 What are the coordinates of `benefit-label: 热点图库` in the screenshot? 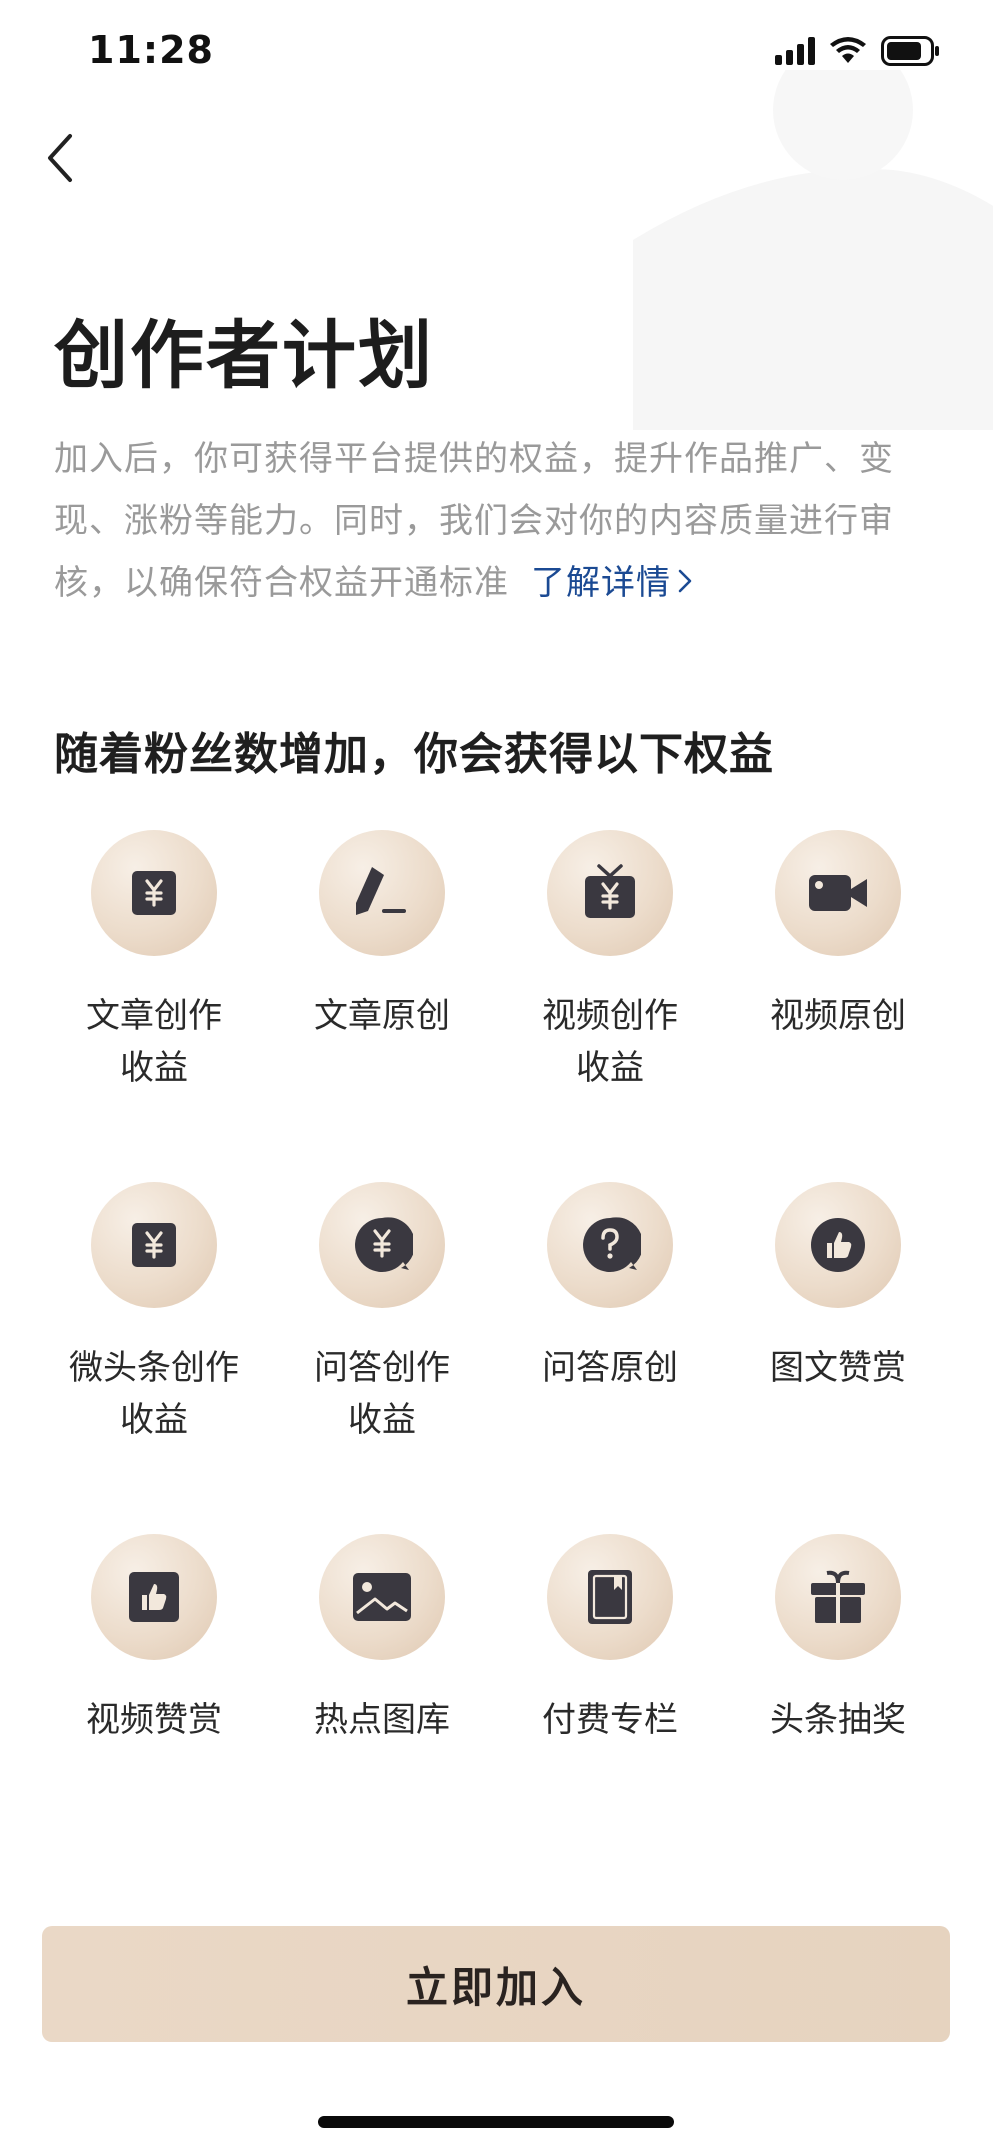 It's located at (382, 1720).